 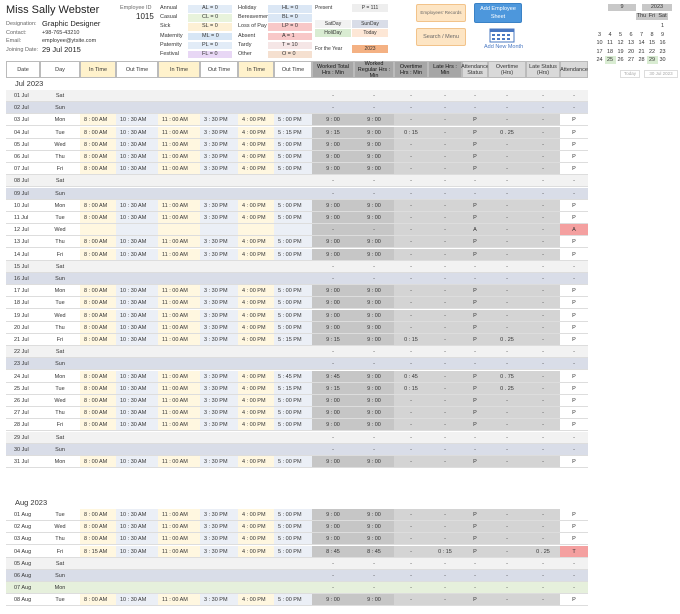 What do you see at coordinates (297, 96) in the screenshot?
I see `table-row: 01 Jul Sat - - - - - - - -` at bounding box center [297, 96].